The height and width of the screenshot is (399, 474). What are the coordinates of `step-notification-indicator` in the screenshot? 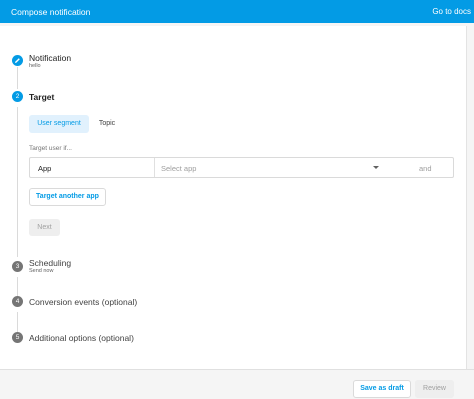 It's located at (17, 60).